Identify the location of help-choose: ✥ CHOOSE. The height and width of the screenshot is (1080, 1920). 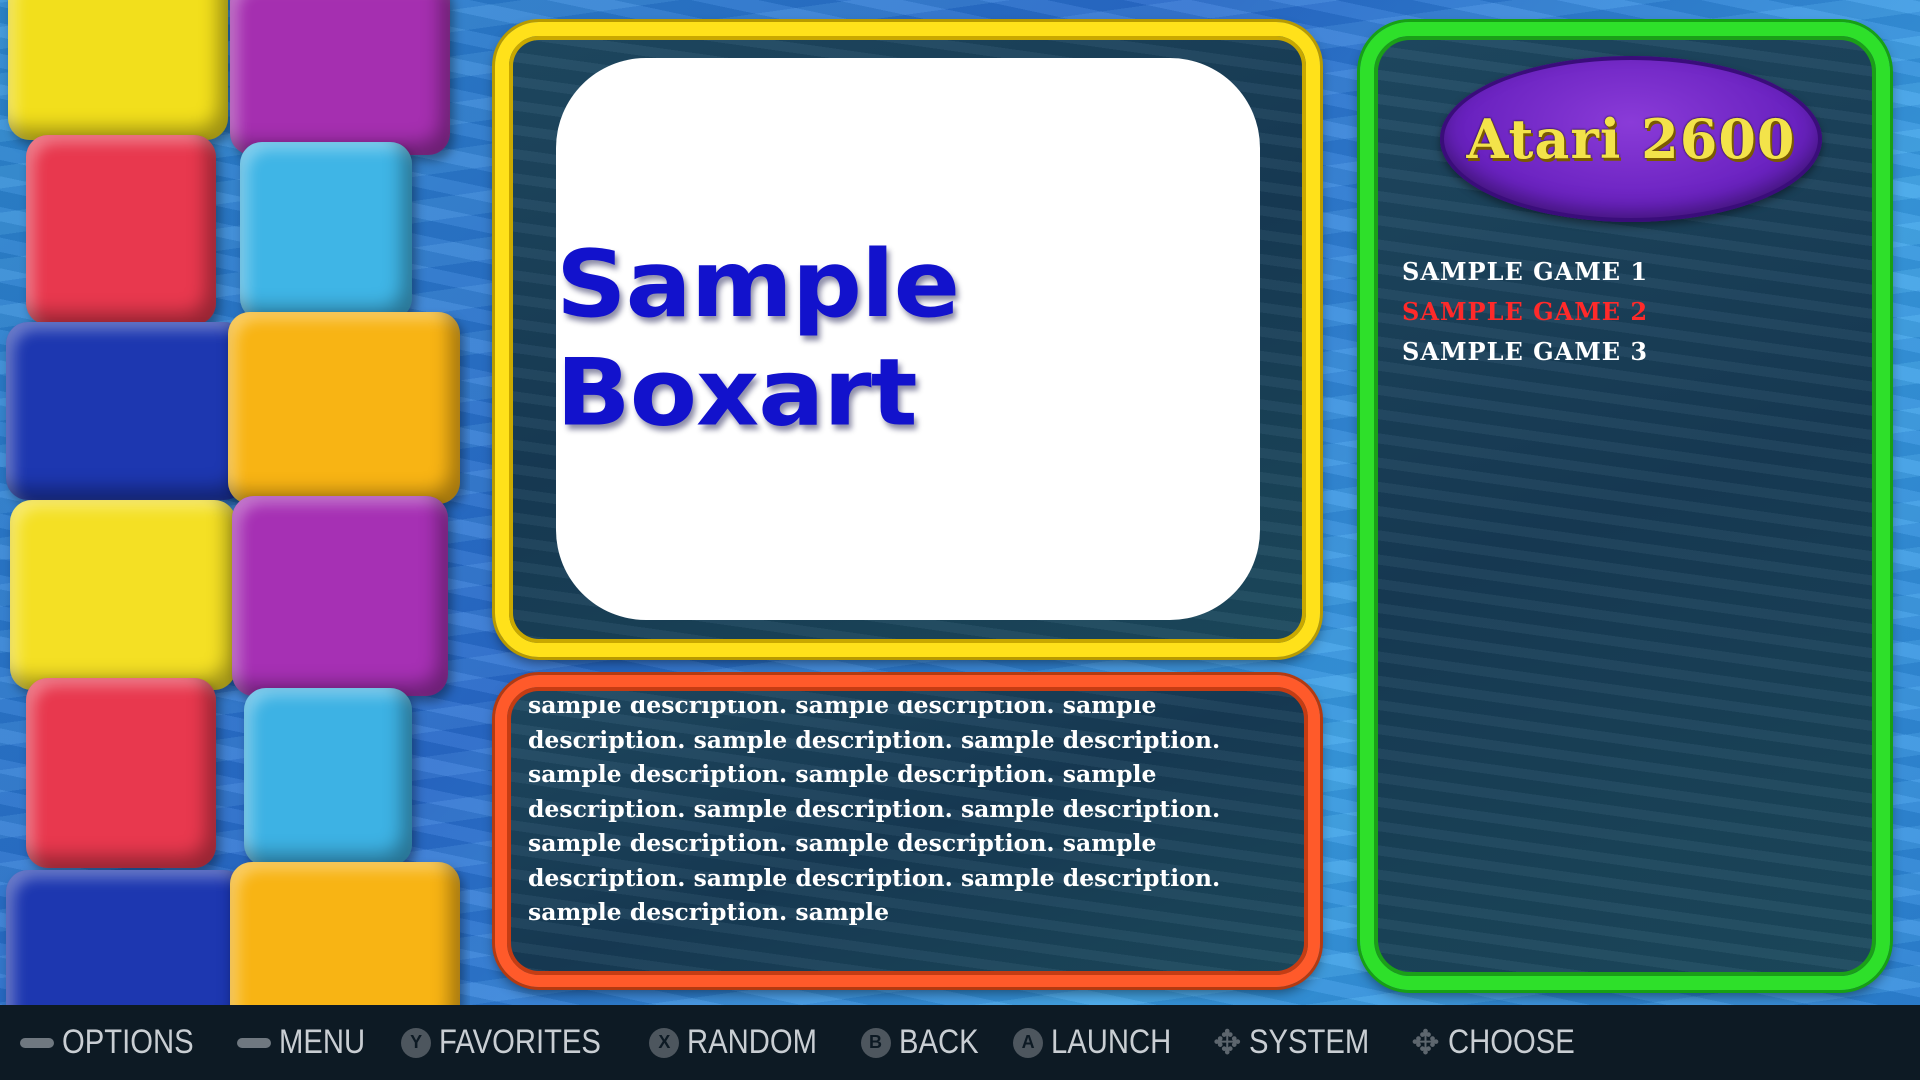
(1503, 1043).